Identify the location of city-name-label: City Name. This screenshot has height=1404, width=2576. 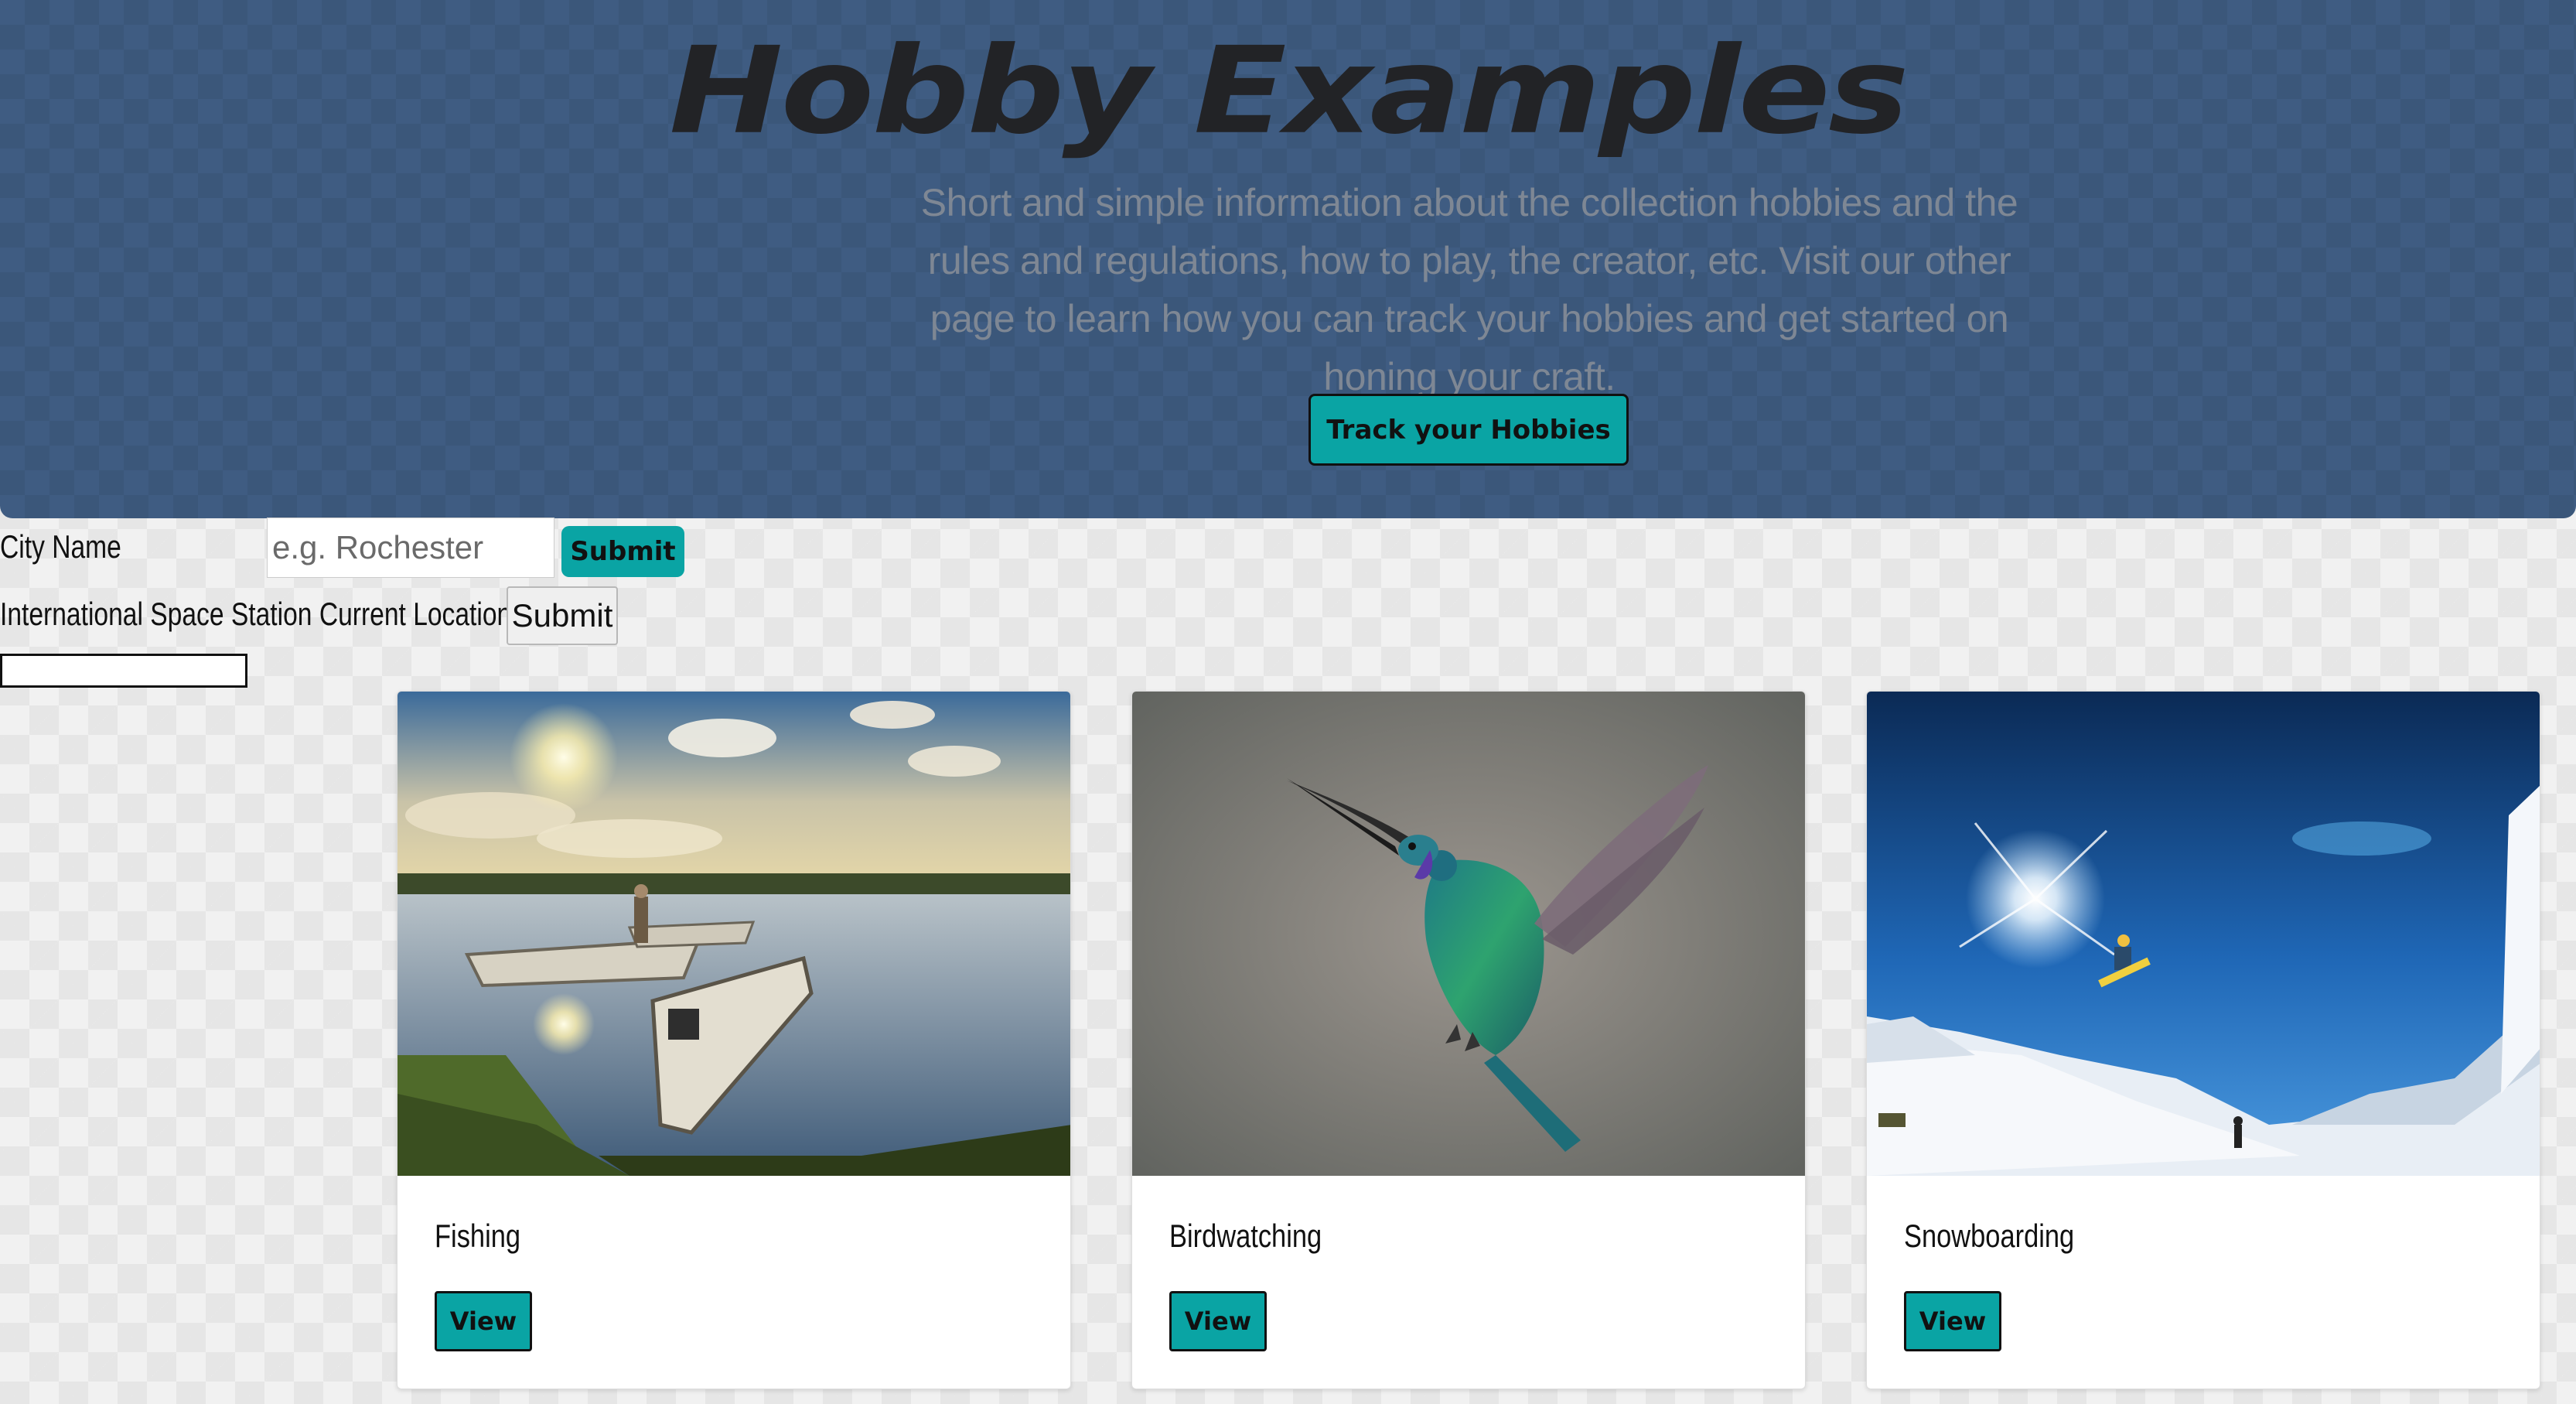
(60, 546).